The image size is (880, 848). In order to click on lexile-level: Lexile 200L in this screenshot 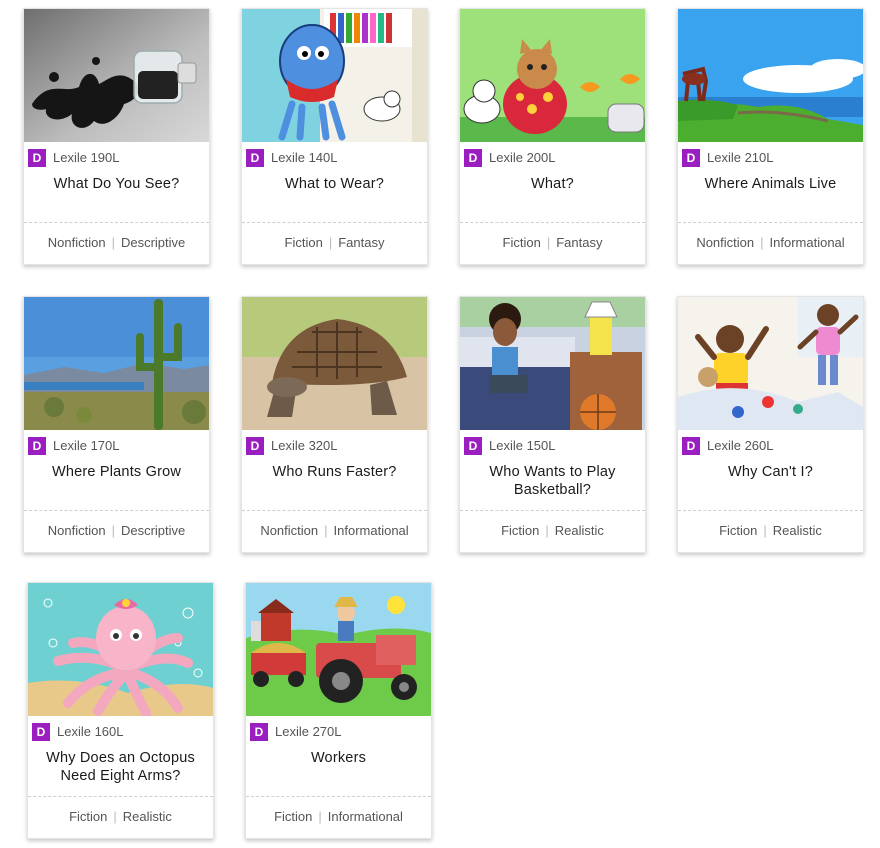, I will do `click(522, 157)`.